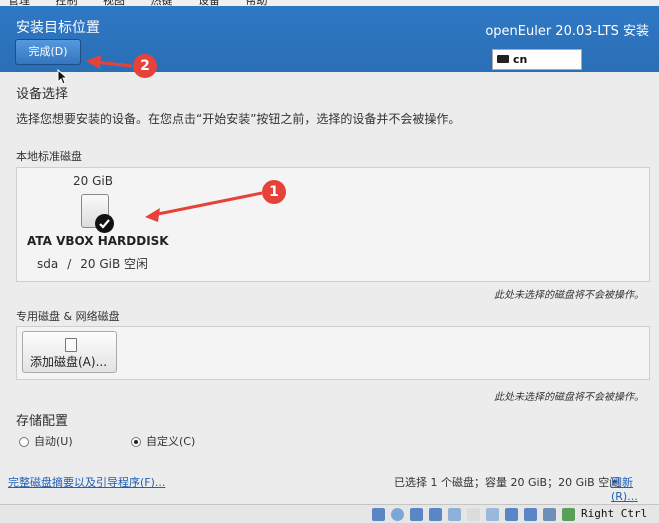  I want to click on annotation-badge-1: 1, so click(274, 192).